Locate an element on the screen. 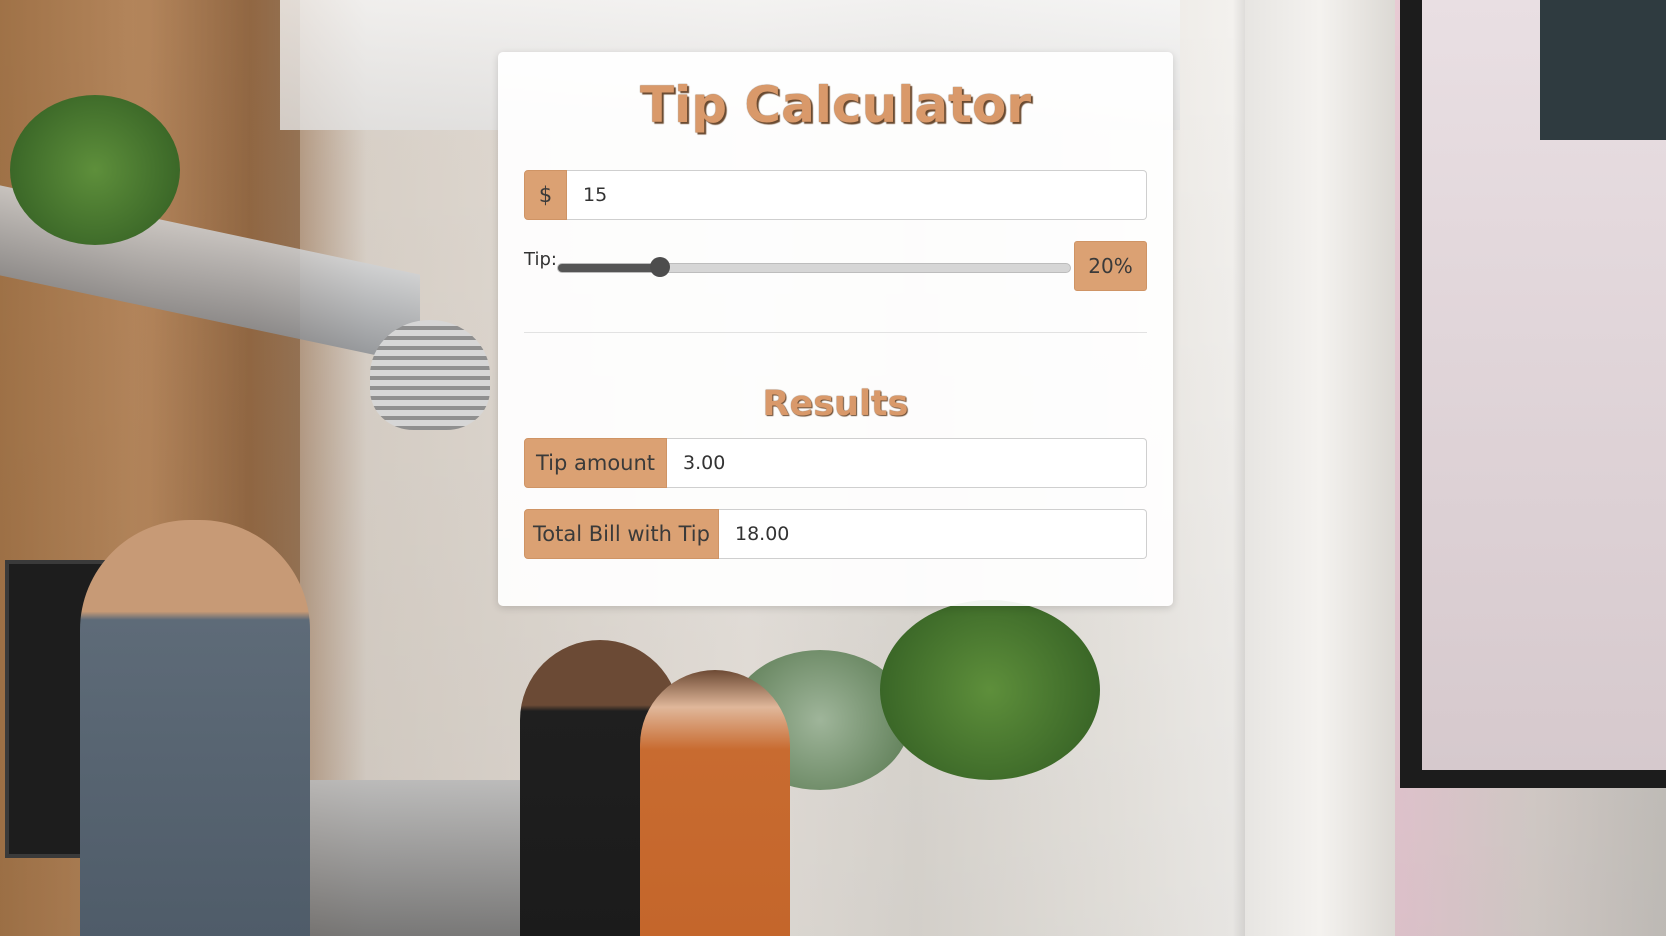 Image resolution: width=1666 pixels, height=936 pixels. customer is located at coordinates (715, 803).